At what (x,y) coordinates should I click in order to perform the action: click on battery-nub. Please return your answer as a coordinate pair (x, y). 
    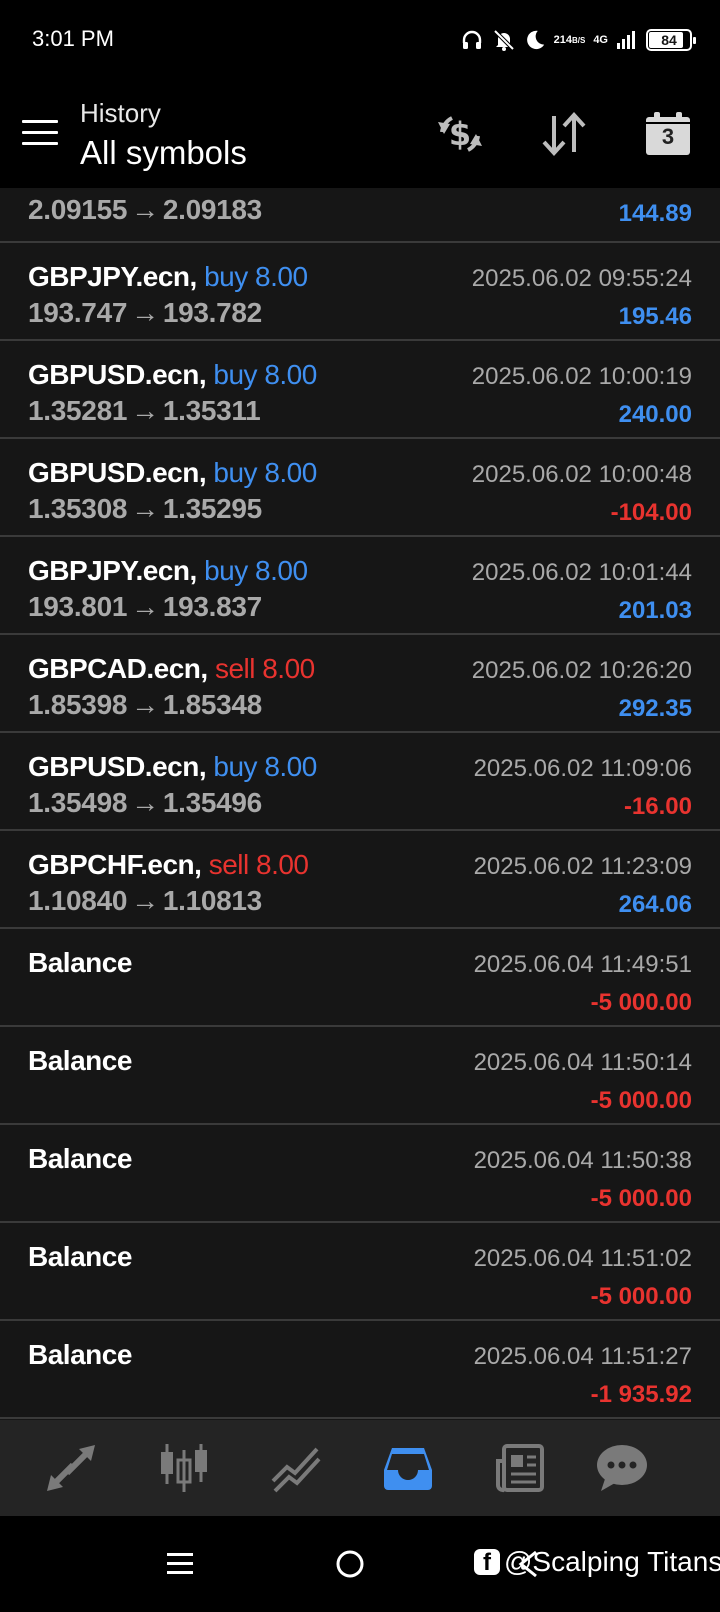
    Looking at the image, I should click on (694, 40).